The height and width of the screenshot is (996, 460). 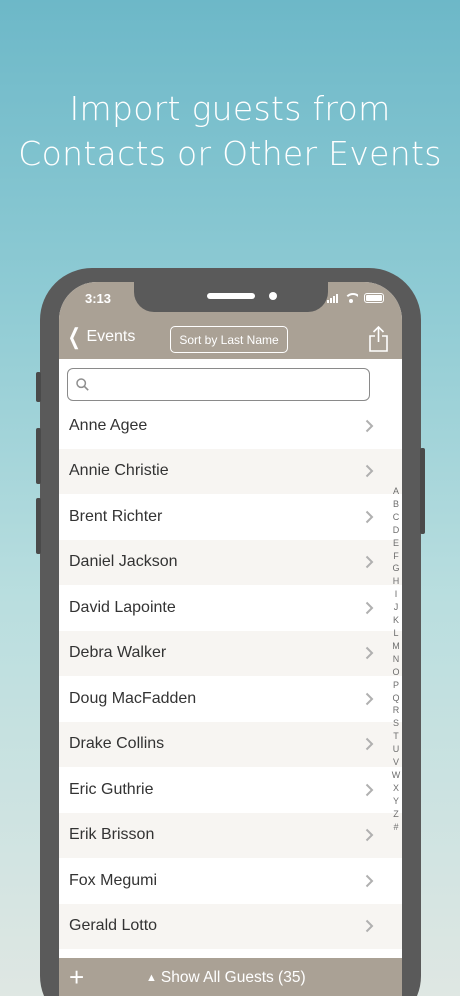 I want to click on guest-name: Debra Walker, so click(x=118, y=653).